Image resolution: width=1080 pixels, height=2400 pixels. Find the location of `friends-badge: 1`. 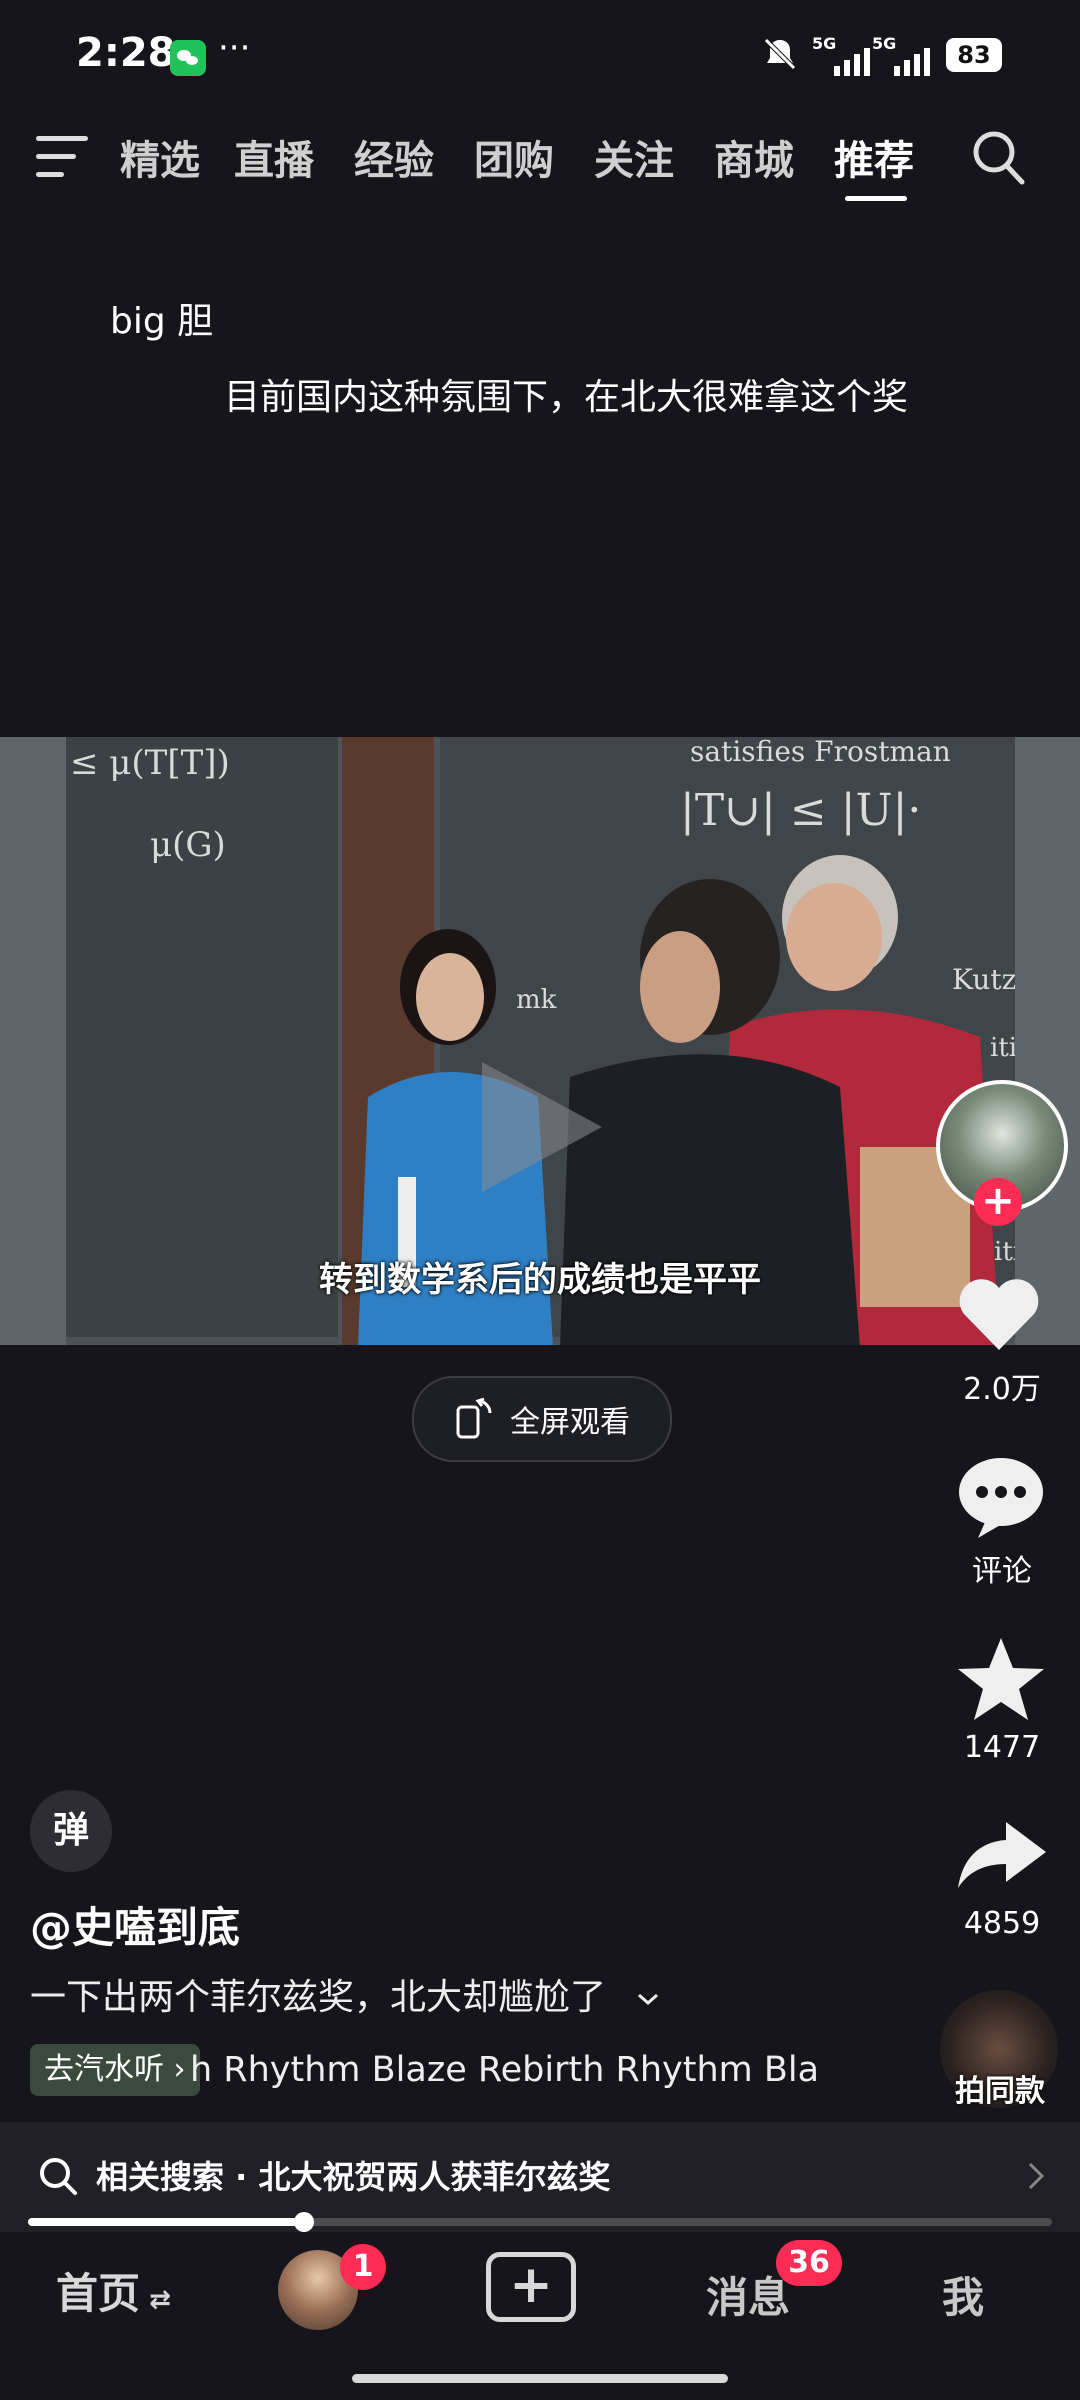

friends-badge: 1 is located at coordinates (363, 2267).